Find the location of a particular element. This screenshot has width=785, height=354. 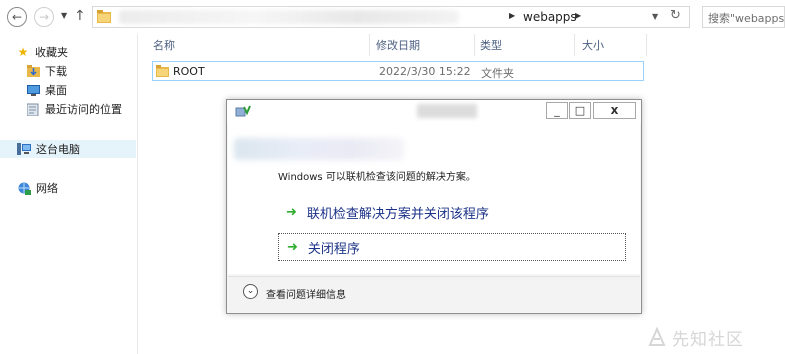

computer-icon is located at coordinates (24, 149).